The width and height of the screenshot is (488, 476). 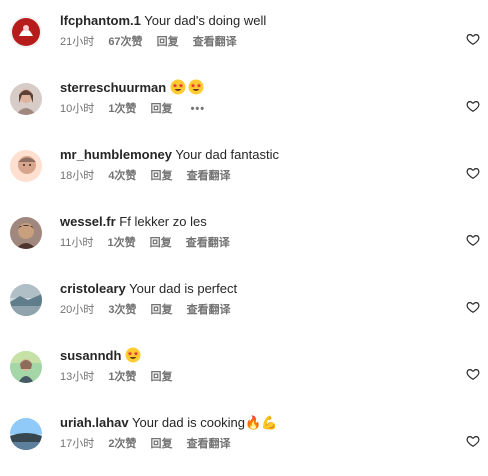 I want to click on comment-username: cristoleary, so click(x=93, y=288).